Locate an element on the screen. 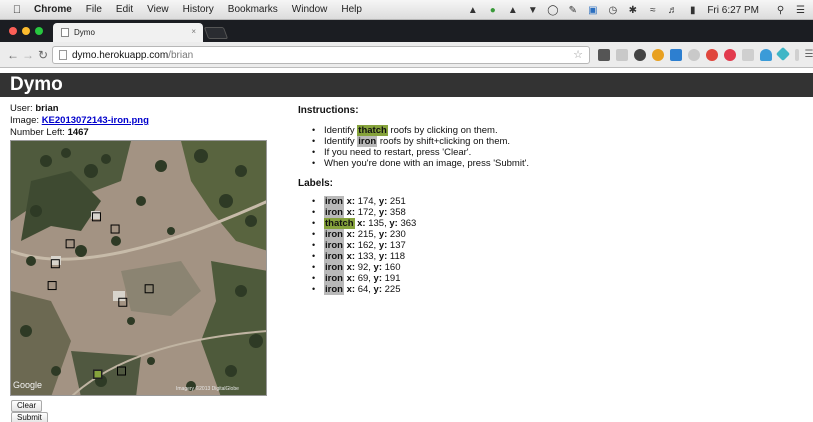  timer-icon: ◯ is located at coordinates (552, 10).